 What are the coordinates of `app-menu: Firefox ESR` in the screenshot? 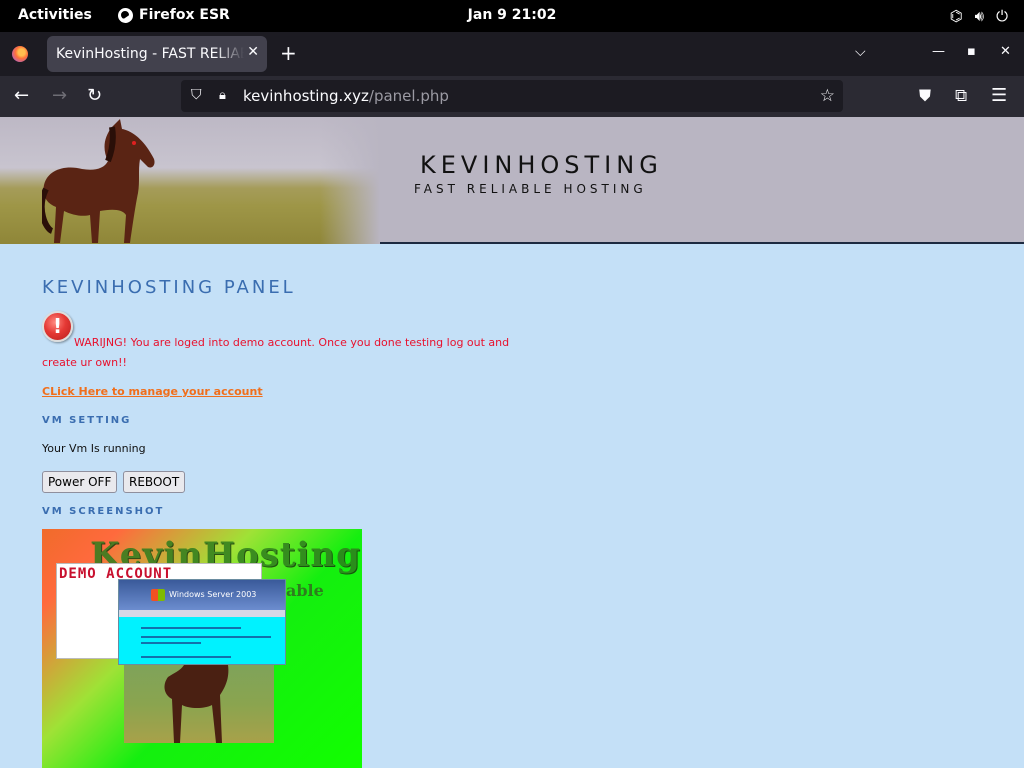 It's located at (174, 15).